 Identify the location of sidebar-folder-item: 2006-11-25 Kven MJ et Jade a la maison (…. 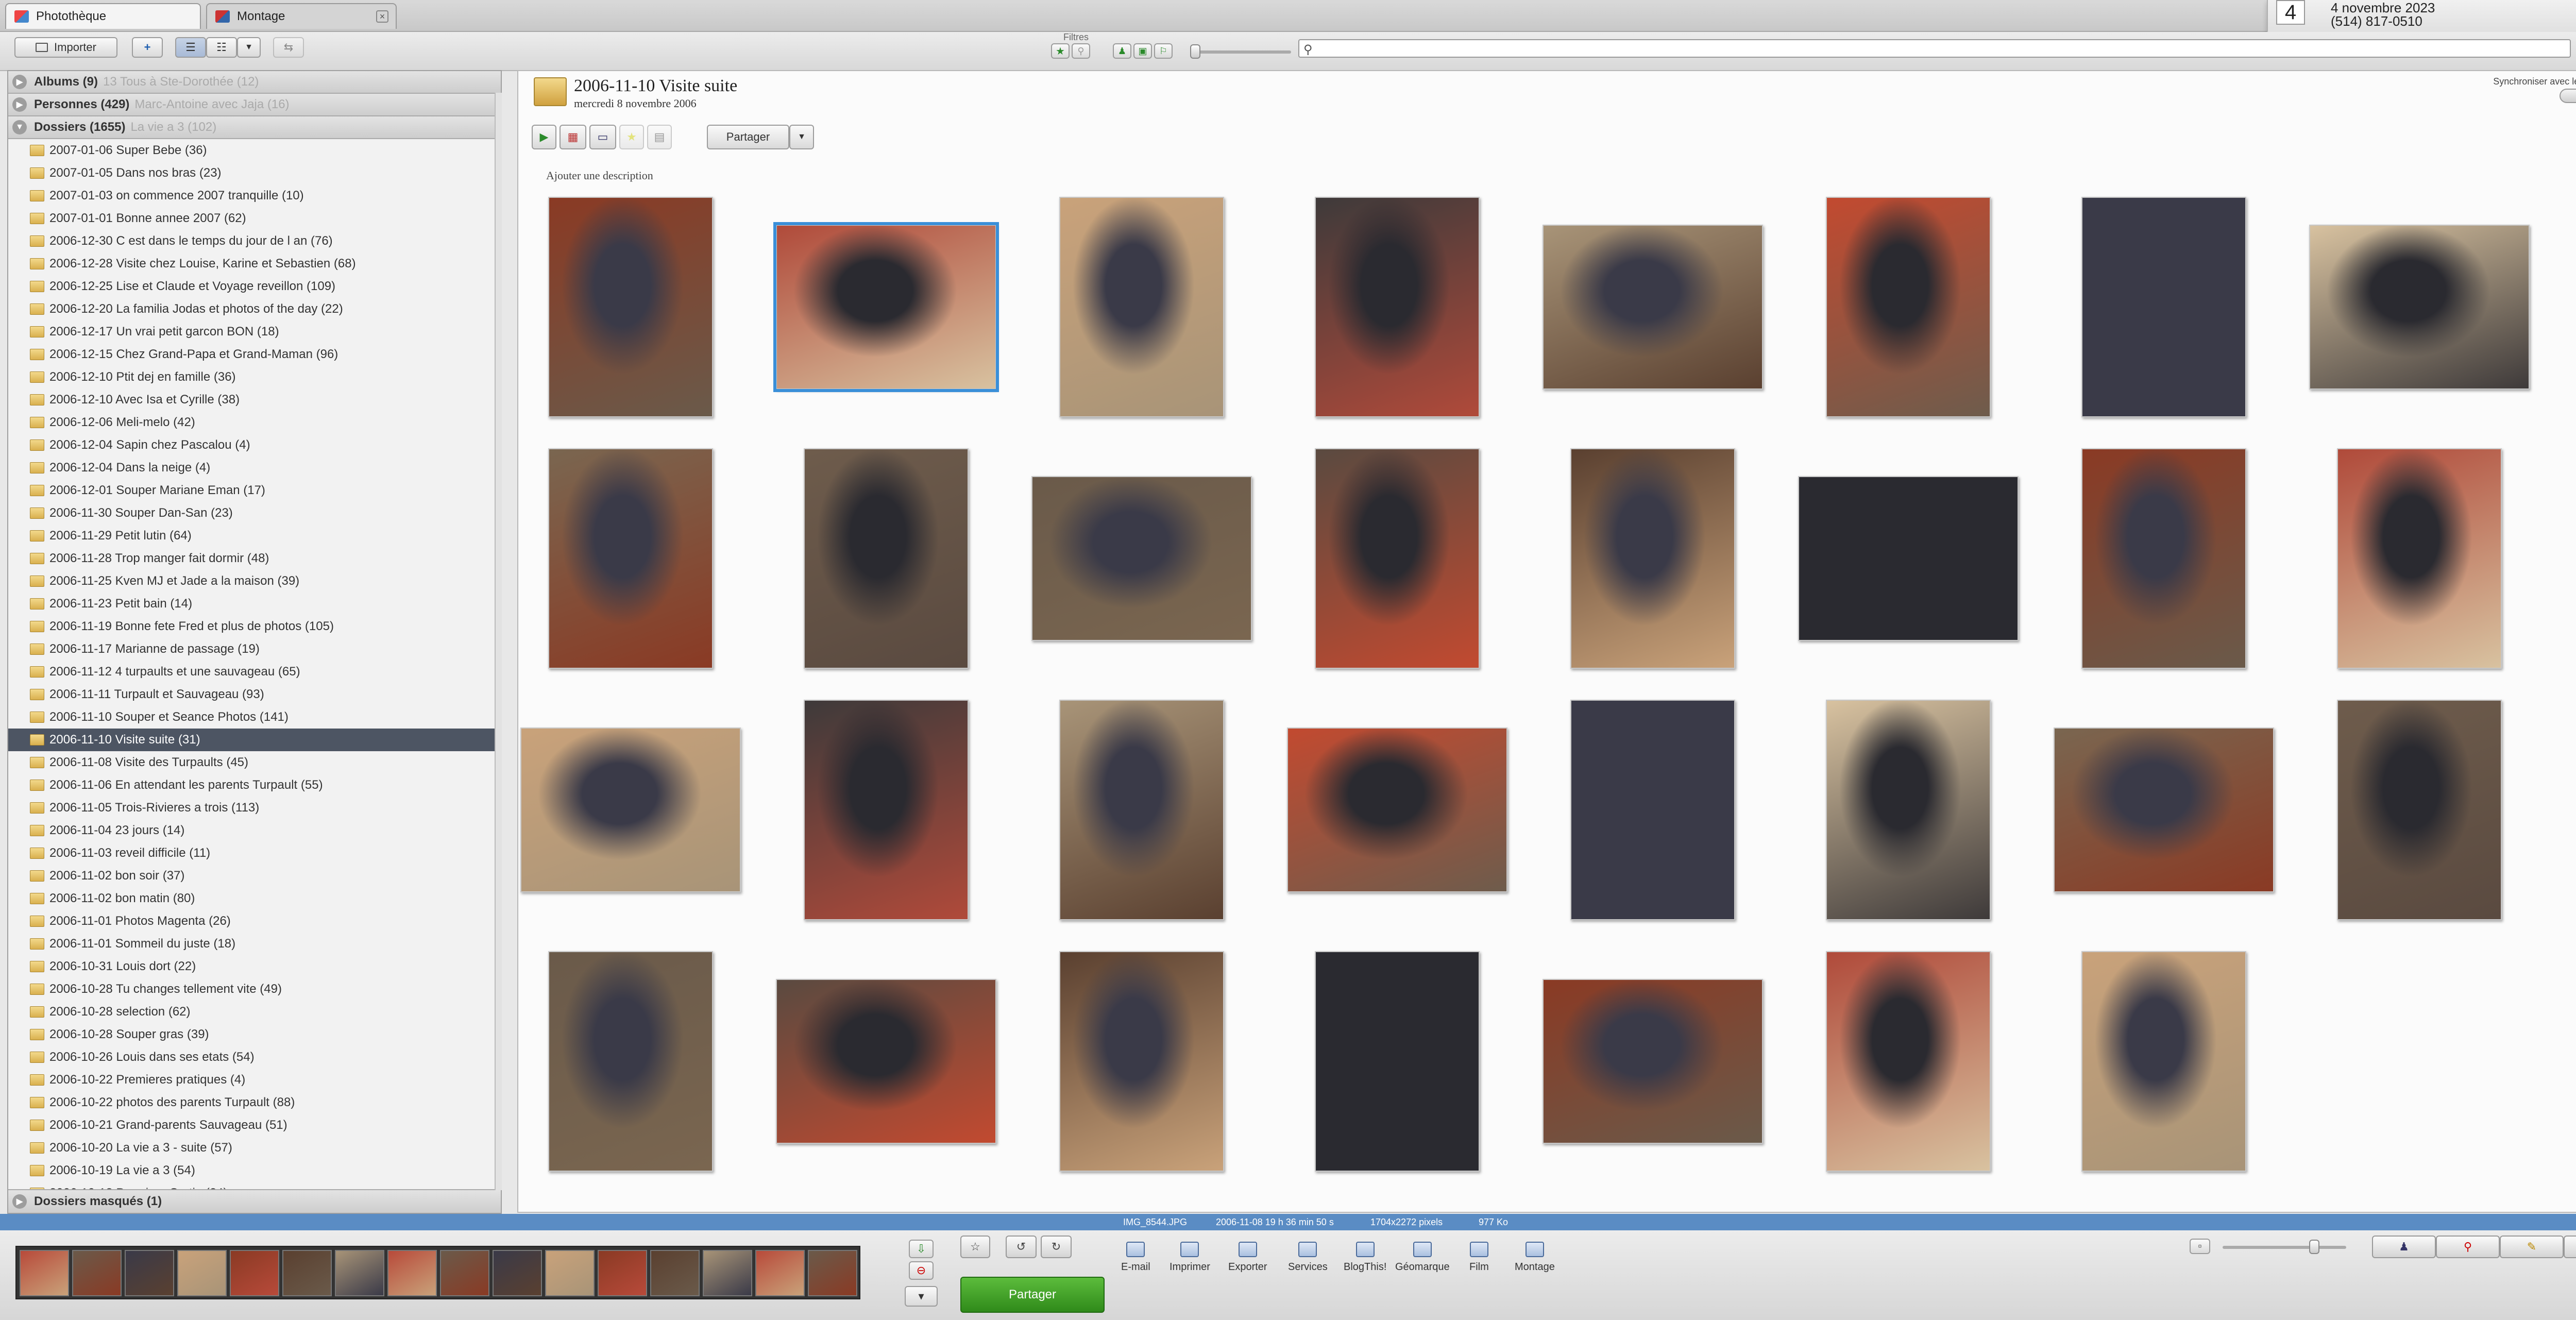
(254, 581).